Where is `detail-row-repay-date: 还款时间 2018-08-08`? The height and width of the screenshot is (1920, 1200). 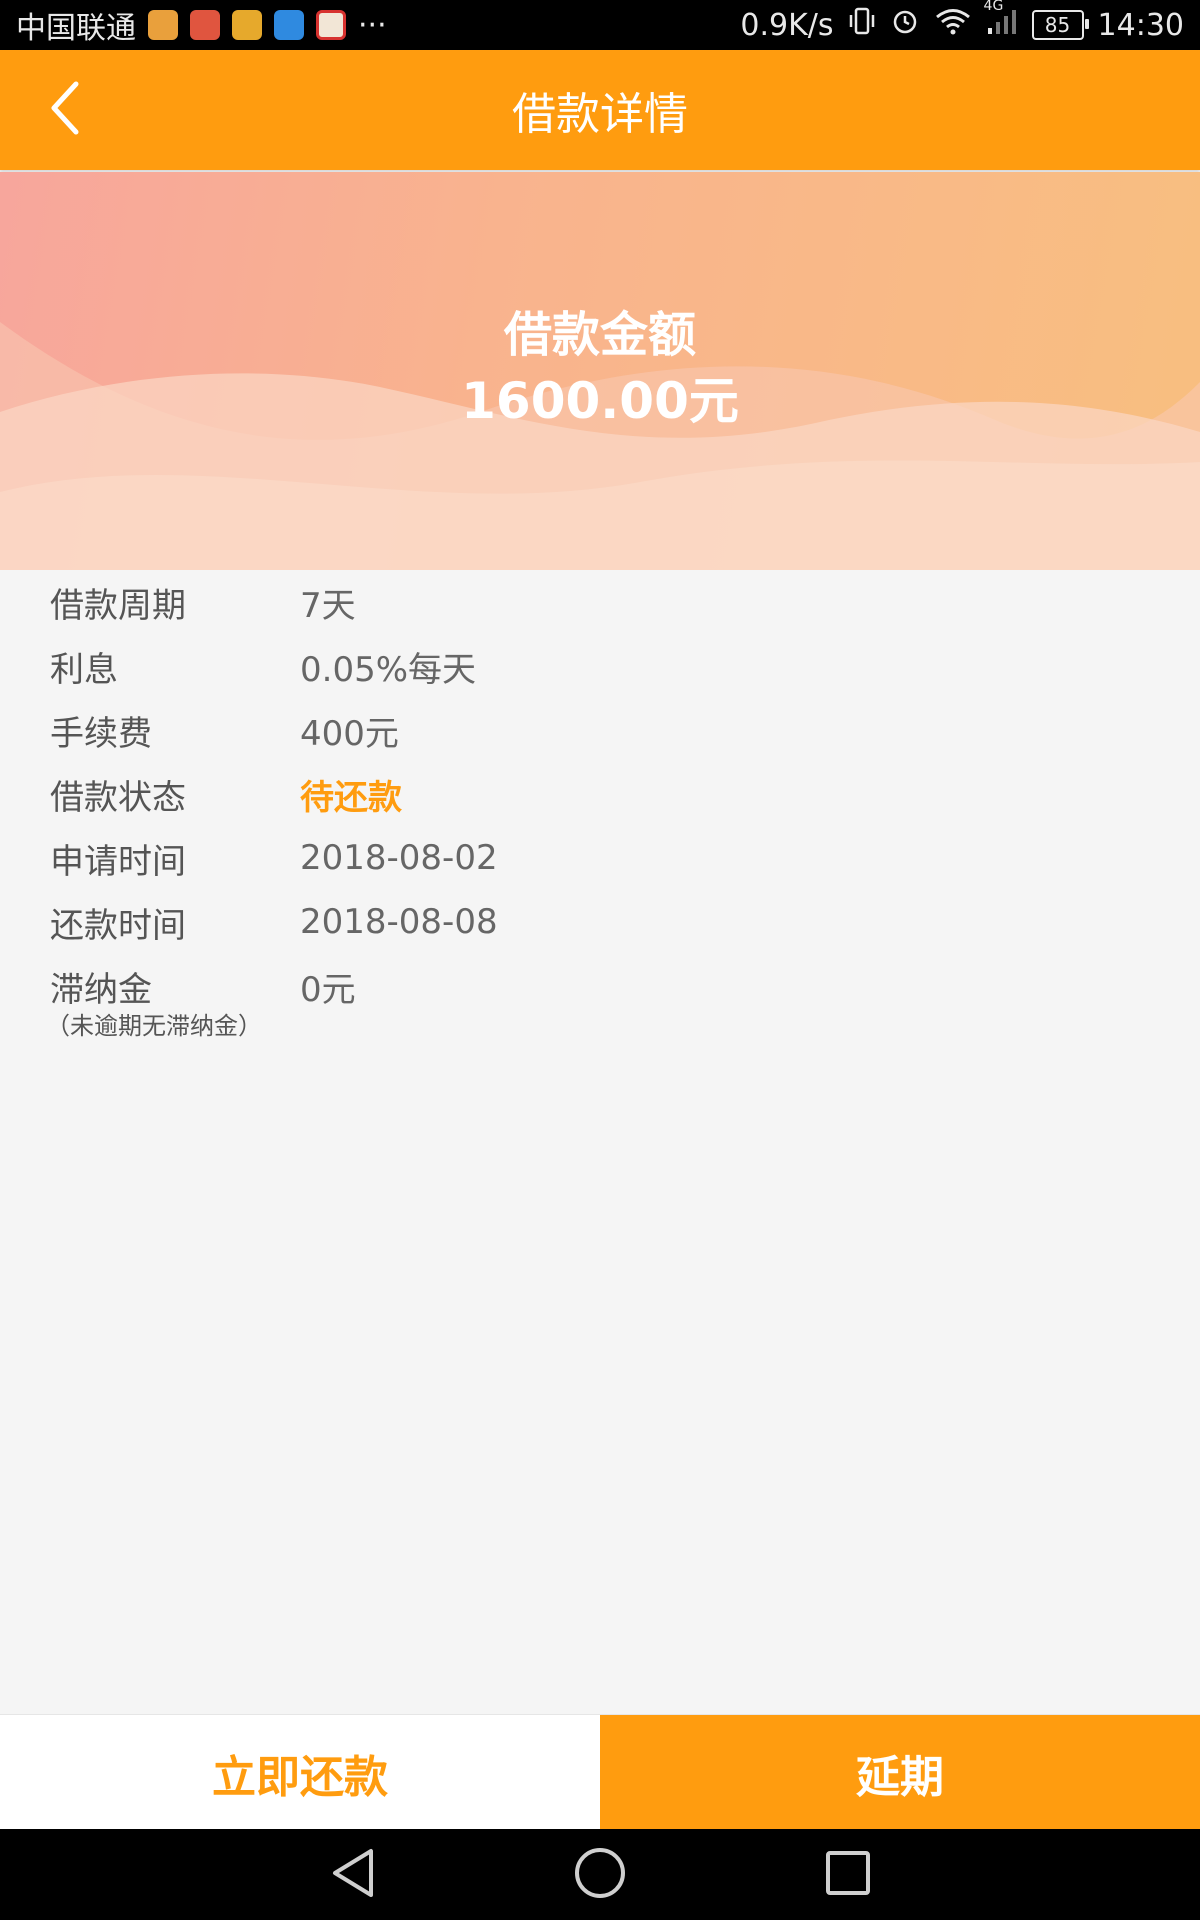 detail-row-repay-date: 还款时间 2018-08-08 is located at coordinates (600, 922).